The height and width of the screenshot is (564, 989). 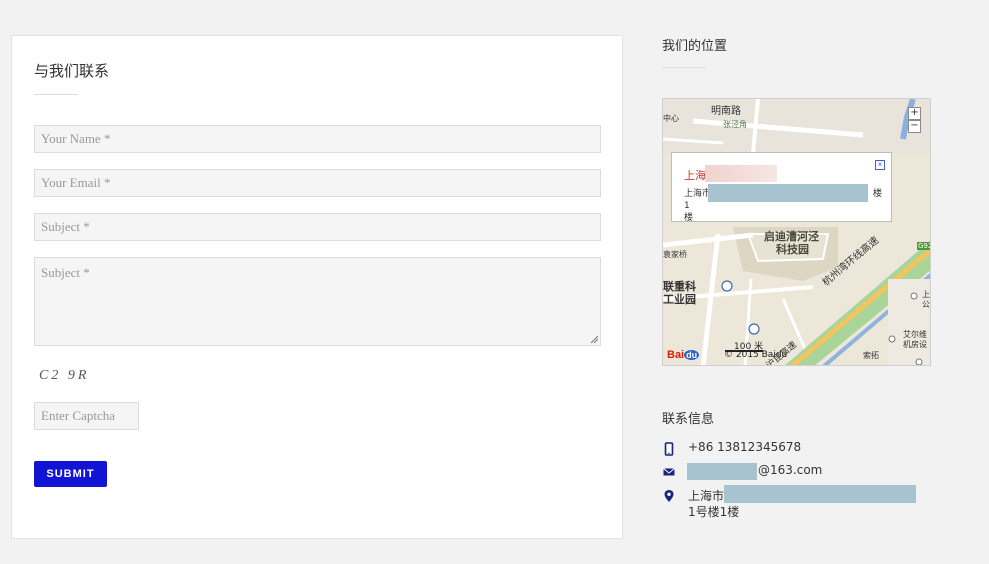 What do you see at coordinates (65, 272) in the screenshot?
I see `message-placeholder: Subject *` at bounding box center [65, 272].